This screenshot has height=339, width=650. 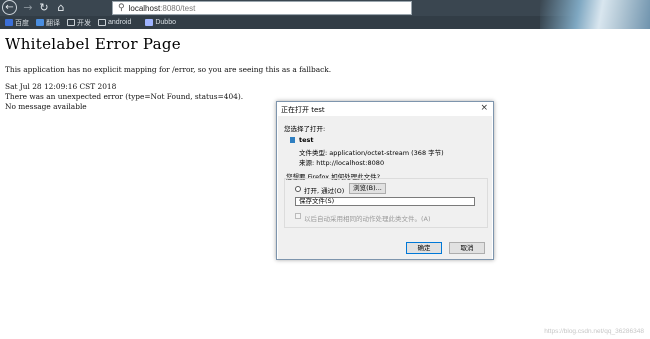 I want to click on url-path: :8080/test, so click(x=178, y=8).